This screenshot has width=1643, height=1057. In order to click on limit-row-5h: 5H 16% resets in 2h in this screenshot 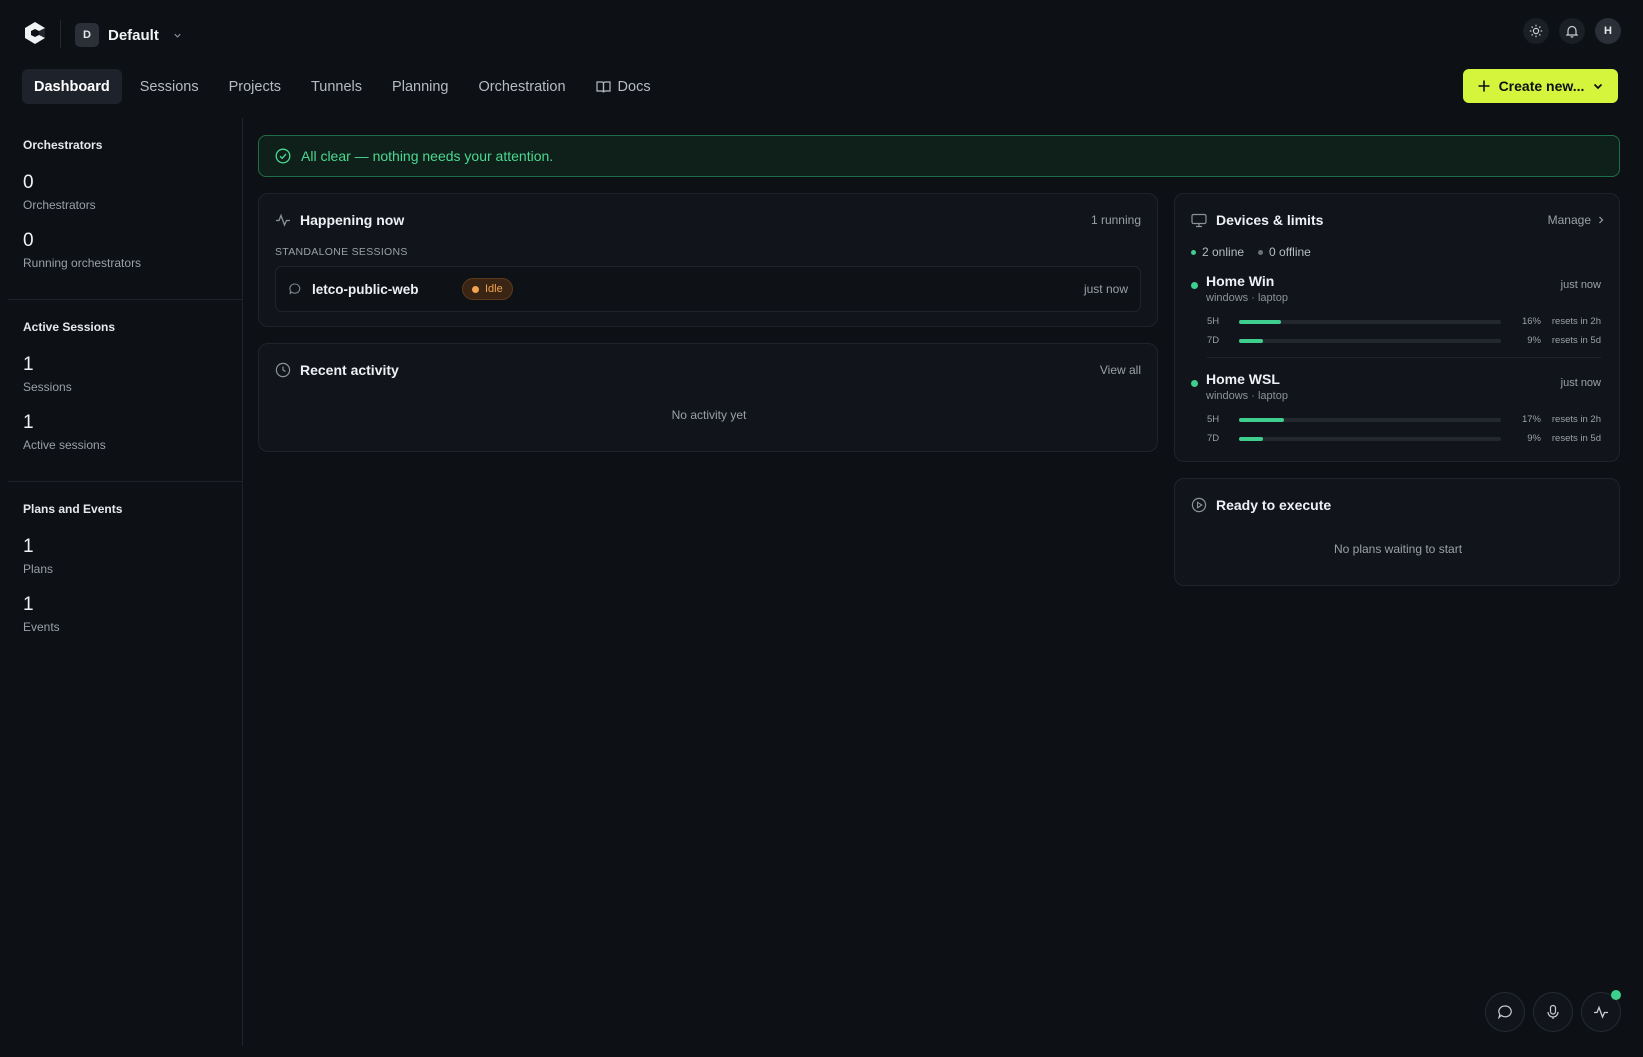, I will do `click(1396, 321)`.